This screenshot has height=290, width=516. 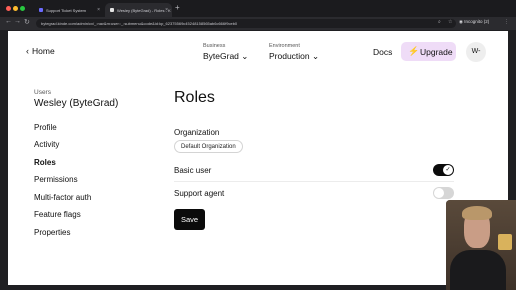 What do you see at coordinates (478, 270) in the screenshot?
I see `webcam-person-body` at bounding box center [478, 270].